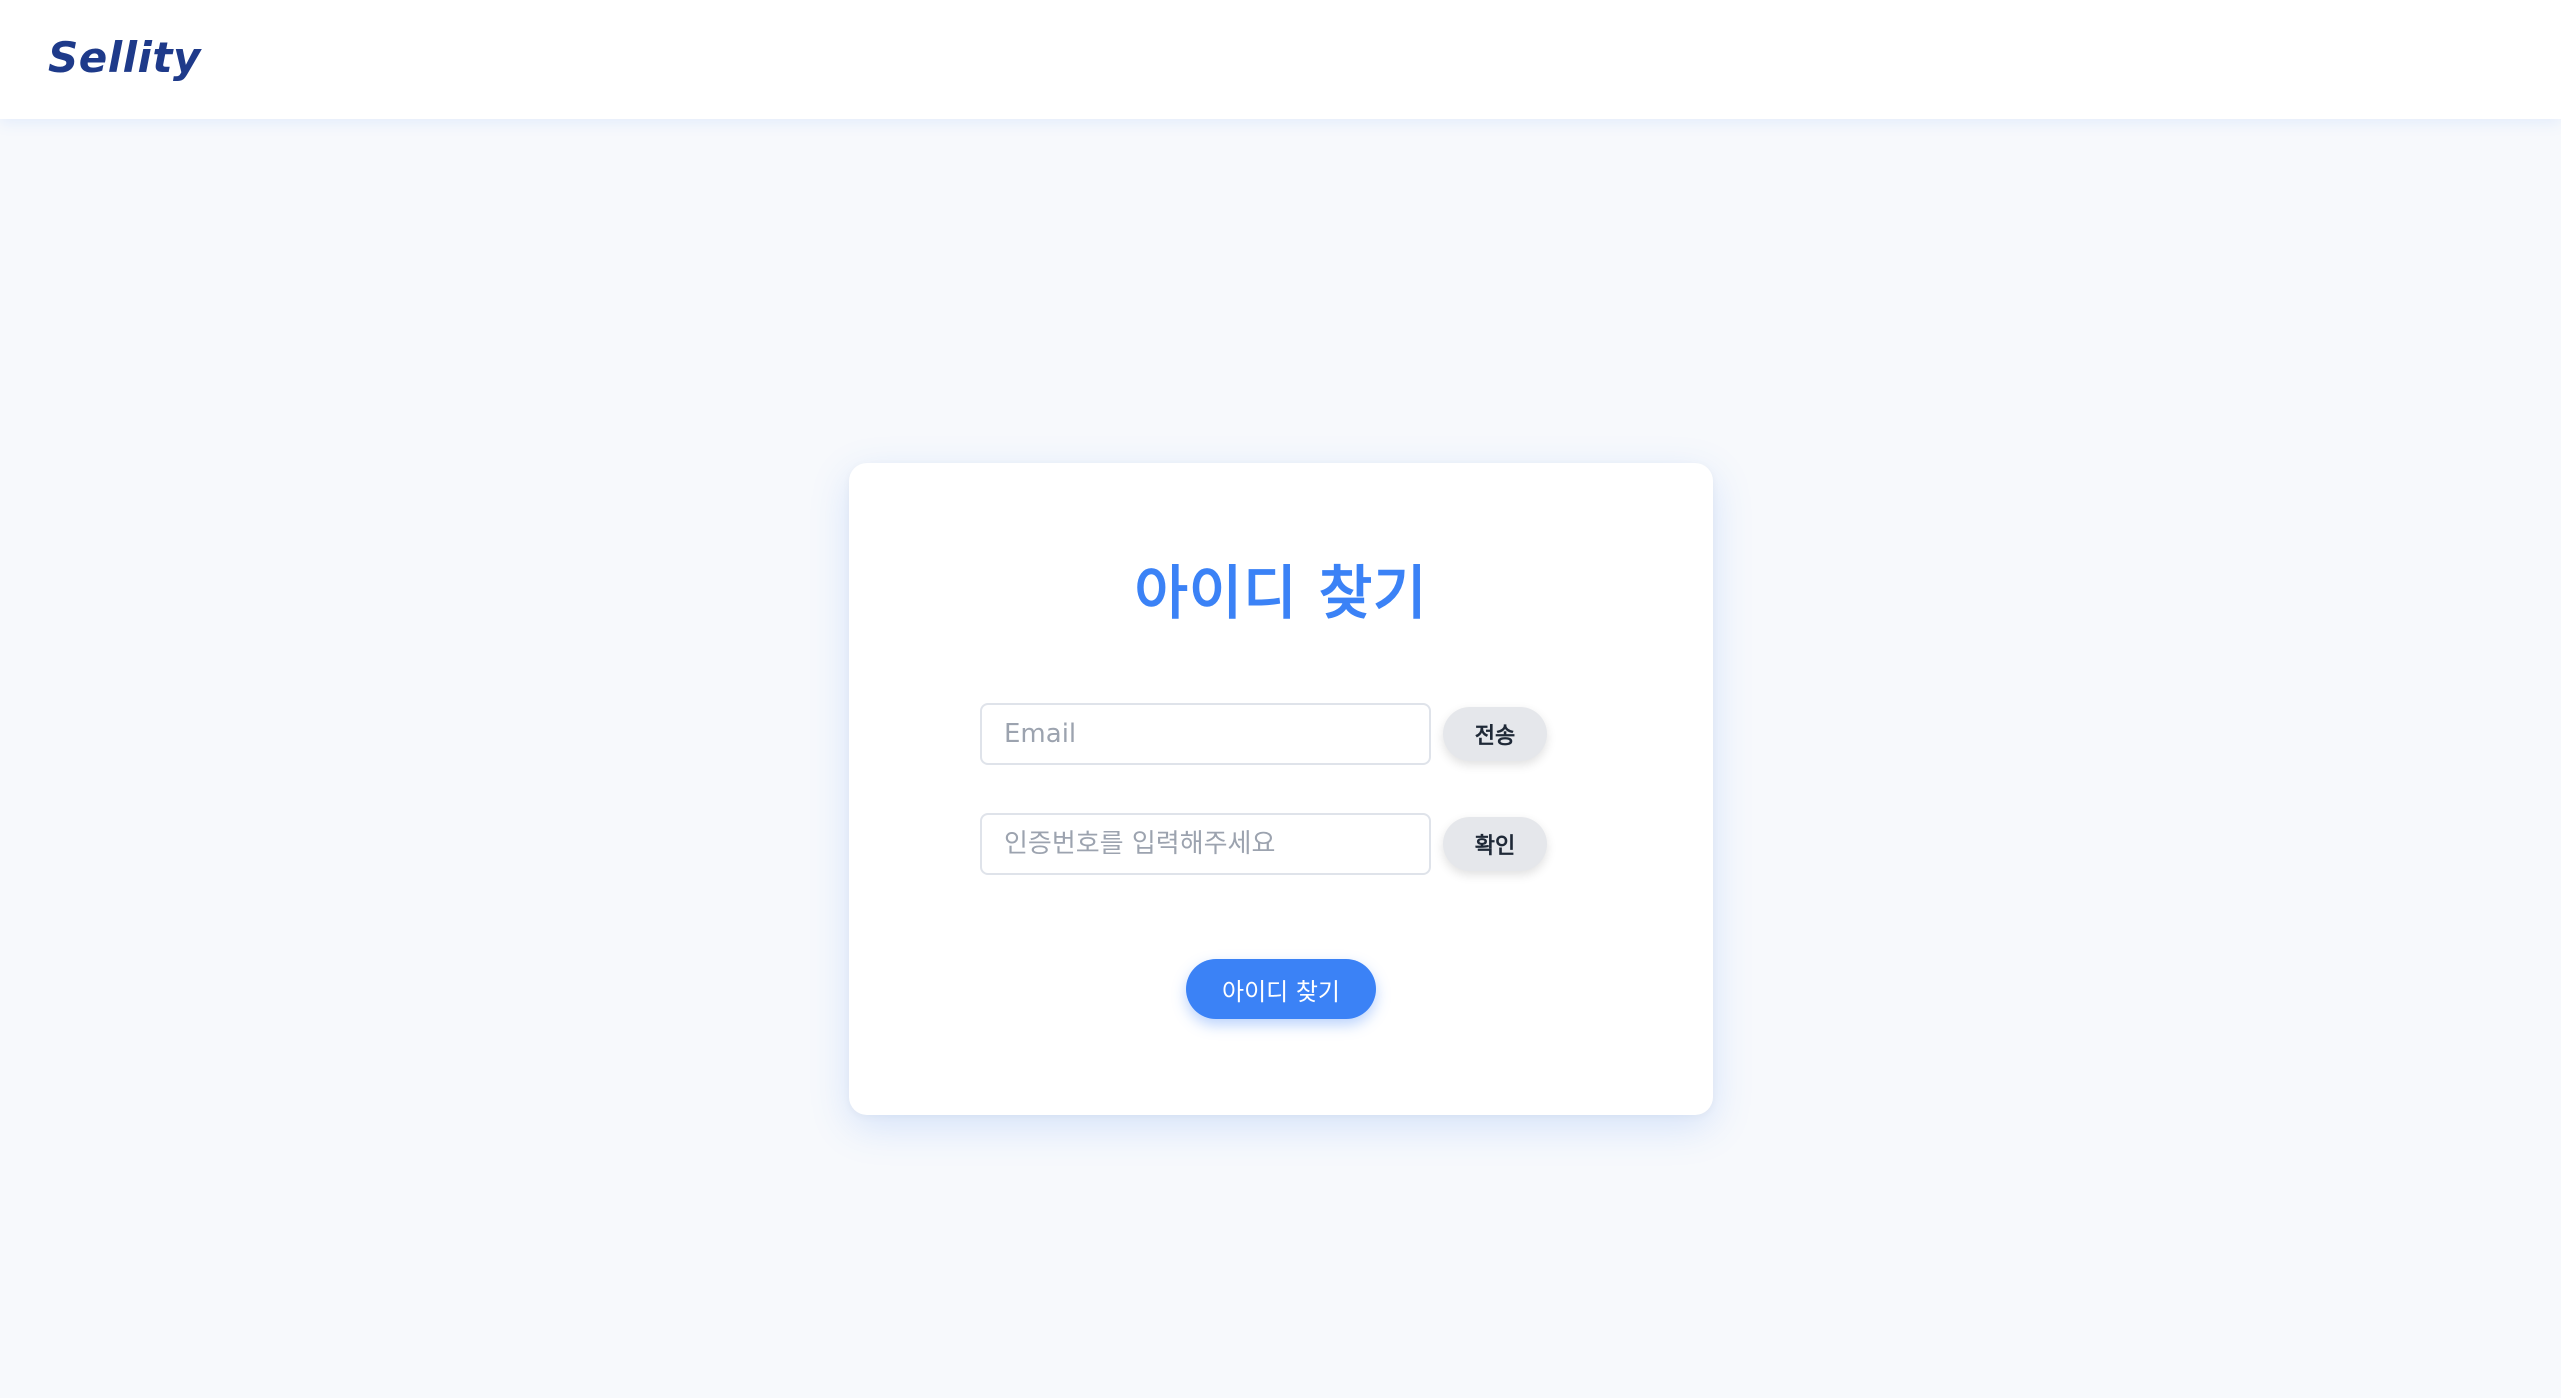 This screenshot has height=1398, width=2561. I want to click on top-navbar: Sellity, so click(1280, 59).